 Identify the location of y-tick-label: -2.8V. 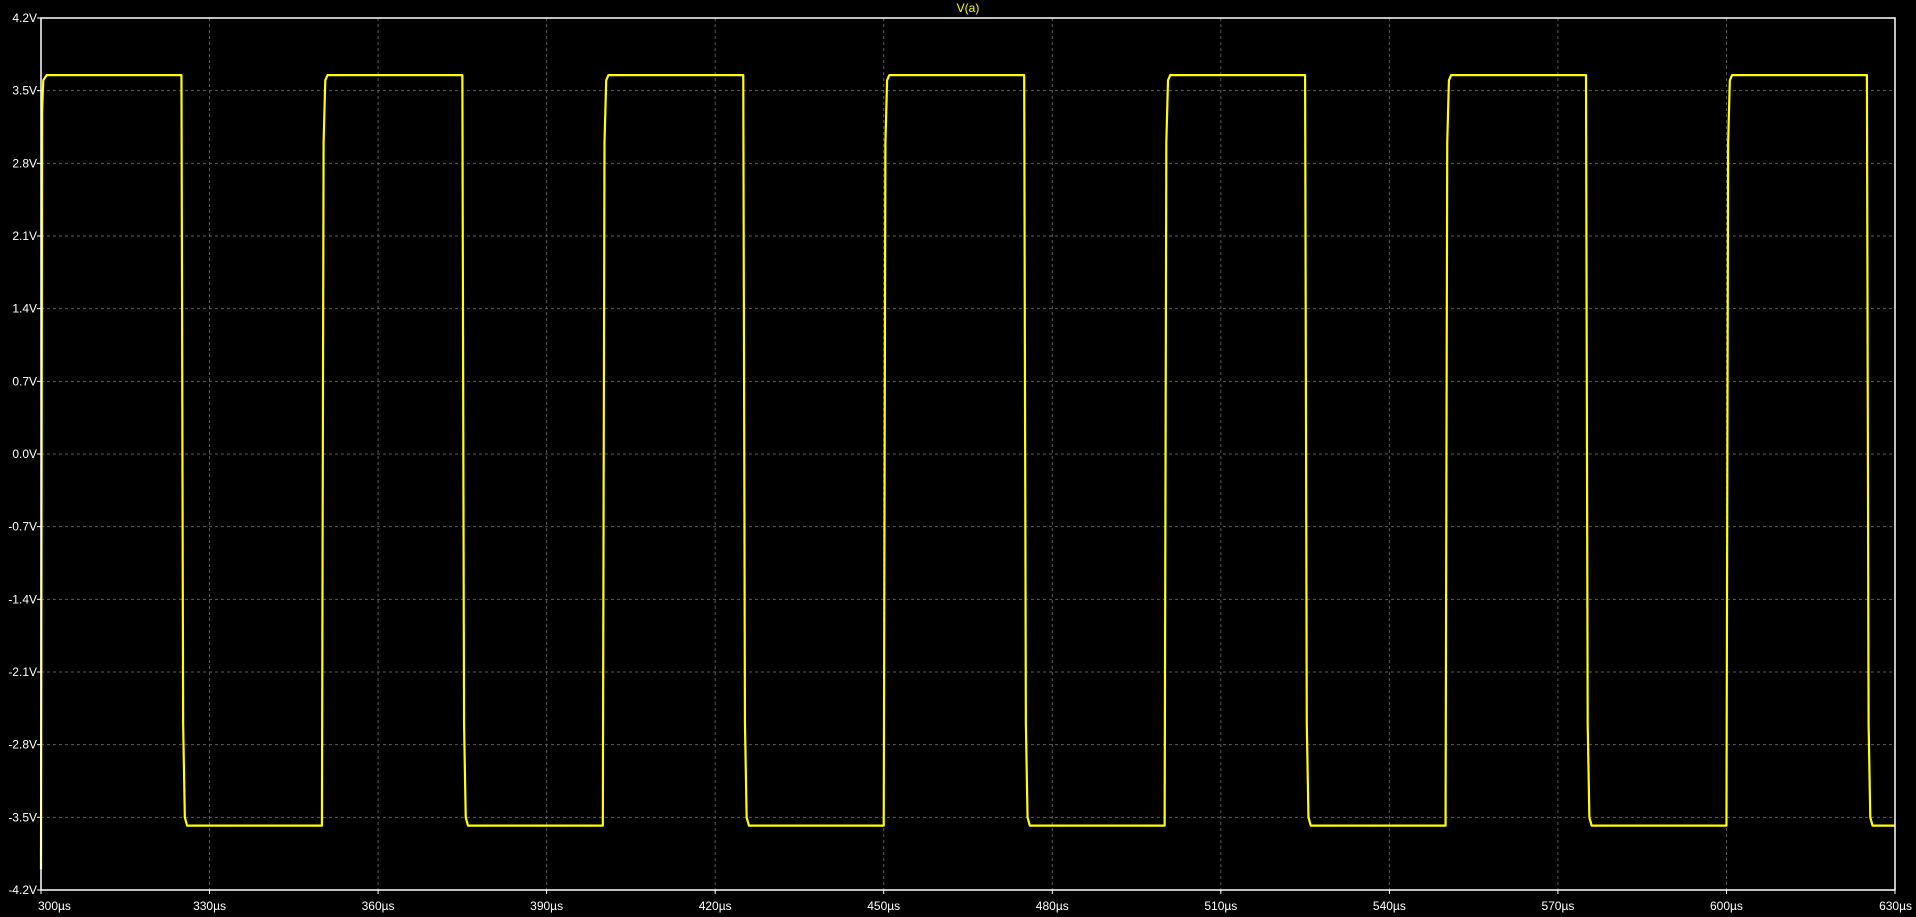
(22, 745).